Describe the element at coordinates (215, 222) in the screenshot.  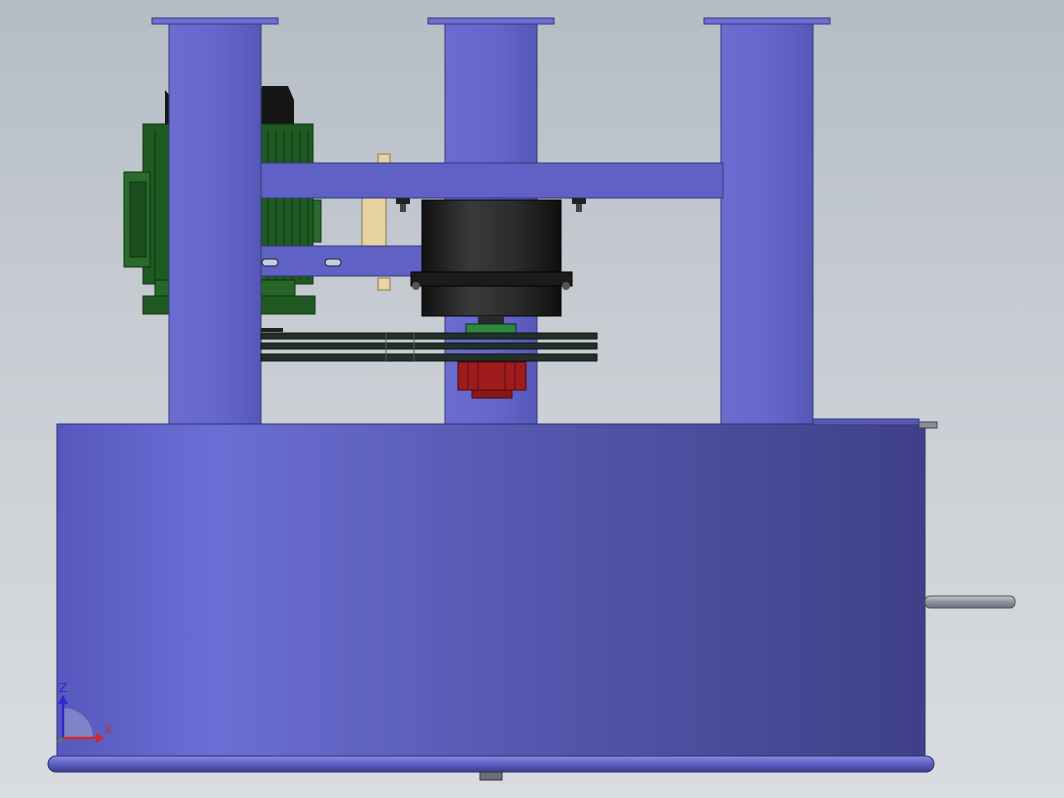
I see `left-column` at that location.